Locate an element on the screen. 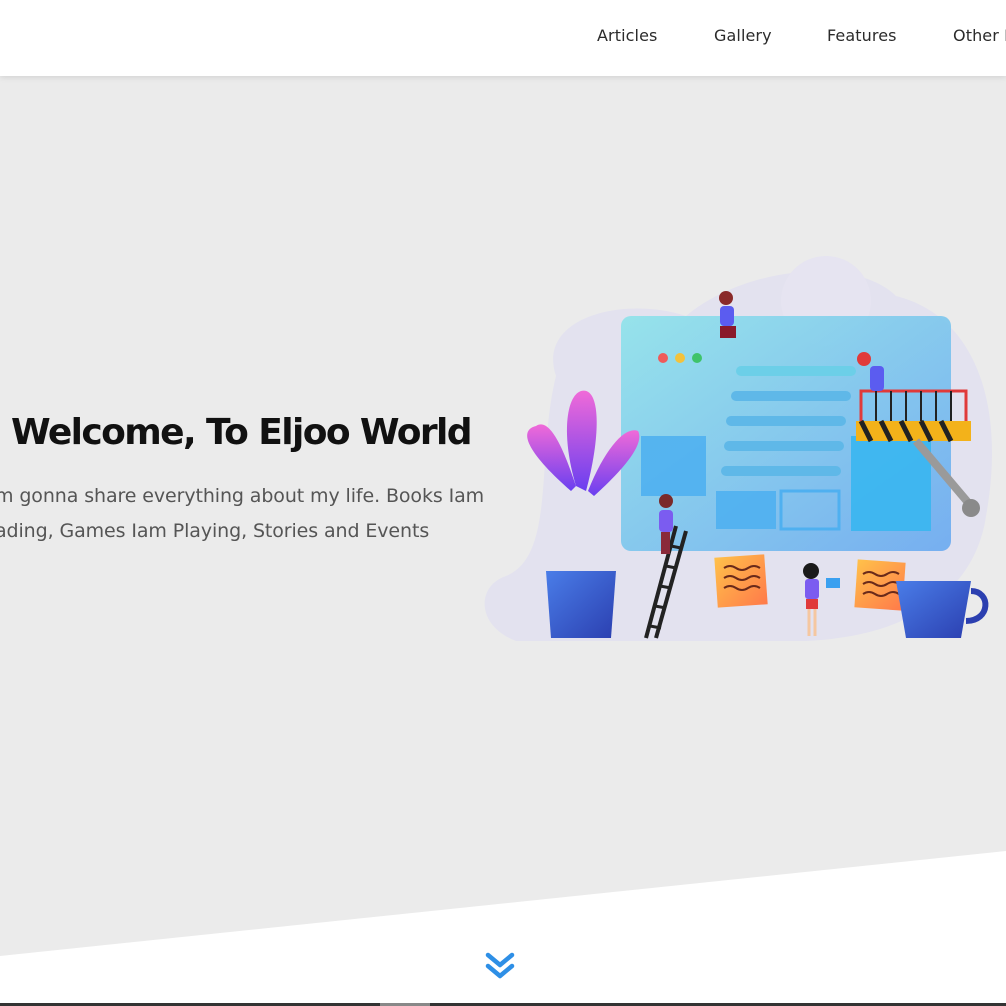  nav-link-other-links: Other L is located at coordinates (979, 35).